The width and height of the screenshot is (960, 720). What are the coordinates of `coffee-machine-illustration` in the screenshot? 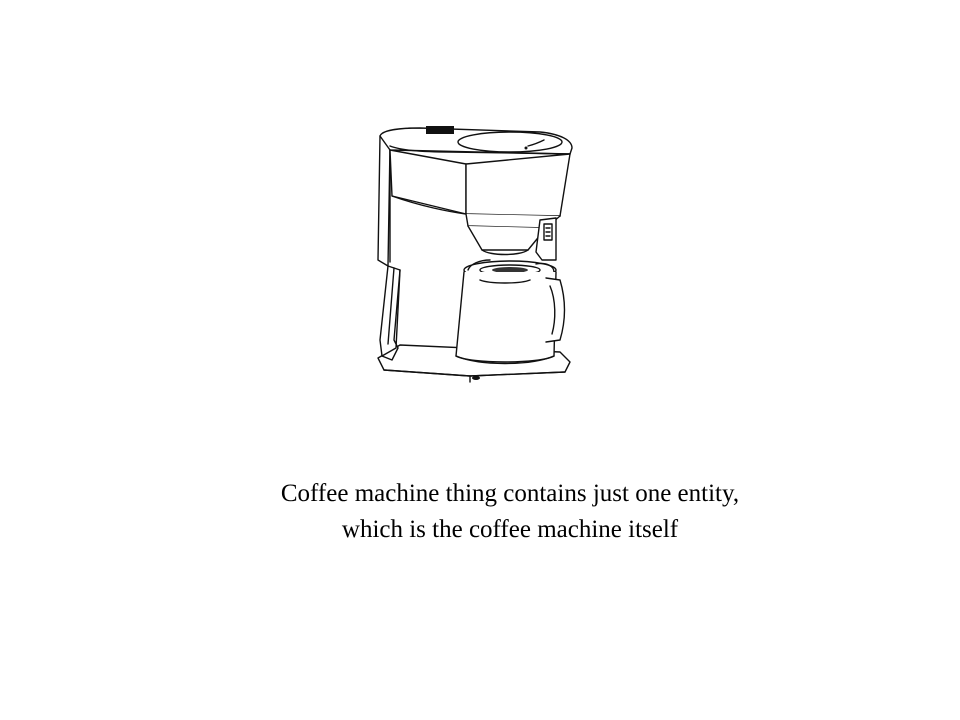 It's located at (470, 255).